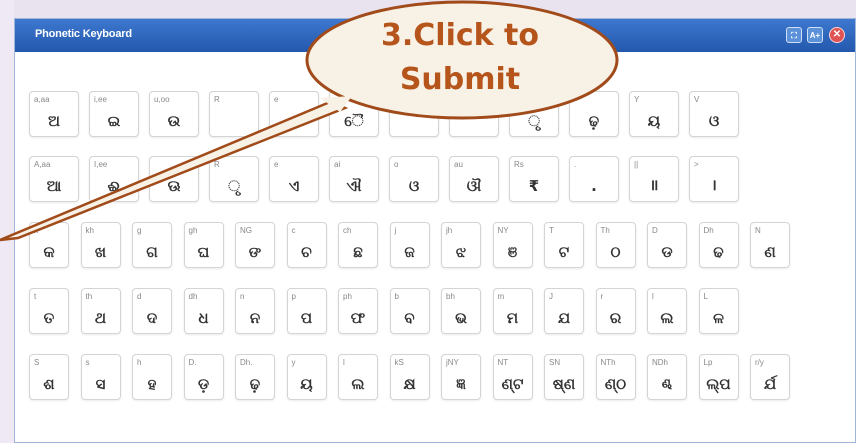  I want to click on callout-line-2: Submit, so click(460, 79).